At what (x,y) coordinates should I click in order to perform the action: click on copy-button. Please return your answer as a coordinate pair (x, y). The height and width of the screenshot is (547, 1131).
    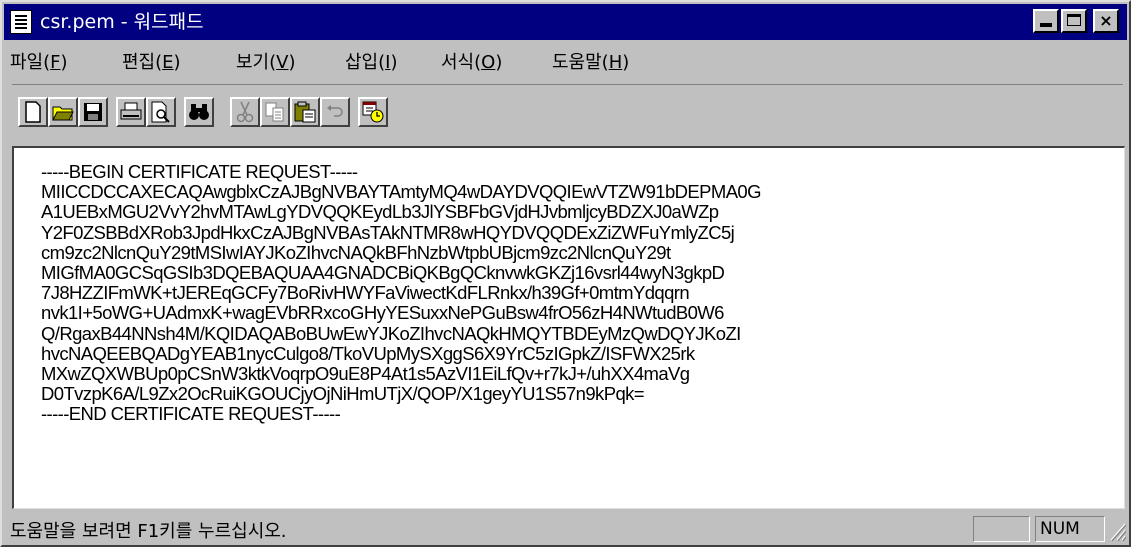
    Looking at the image, I should click on (275, 112).